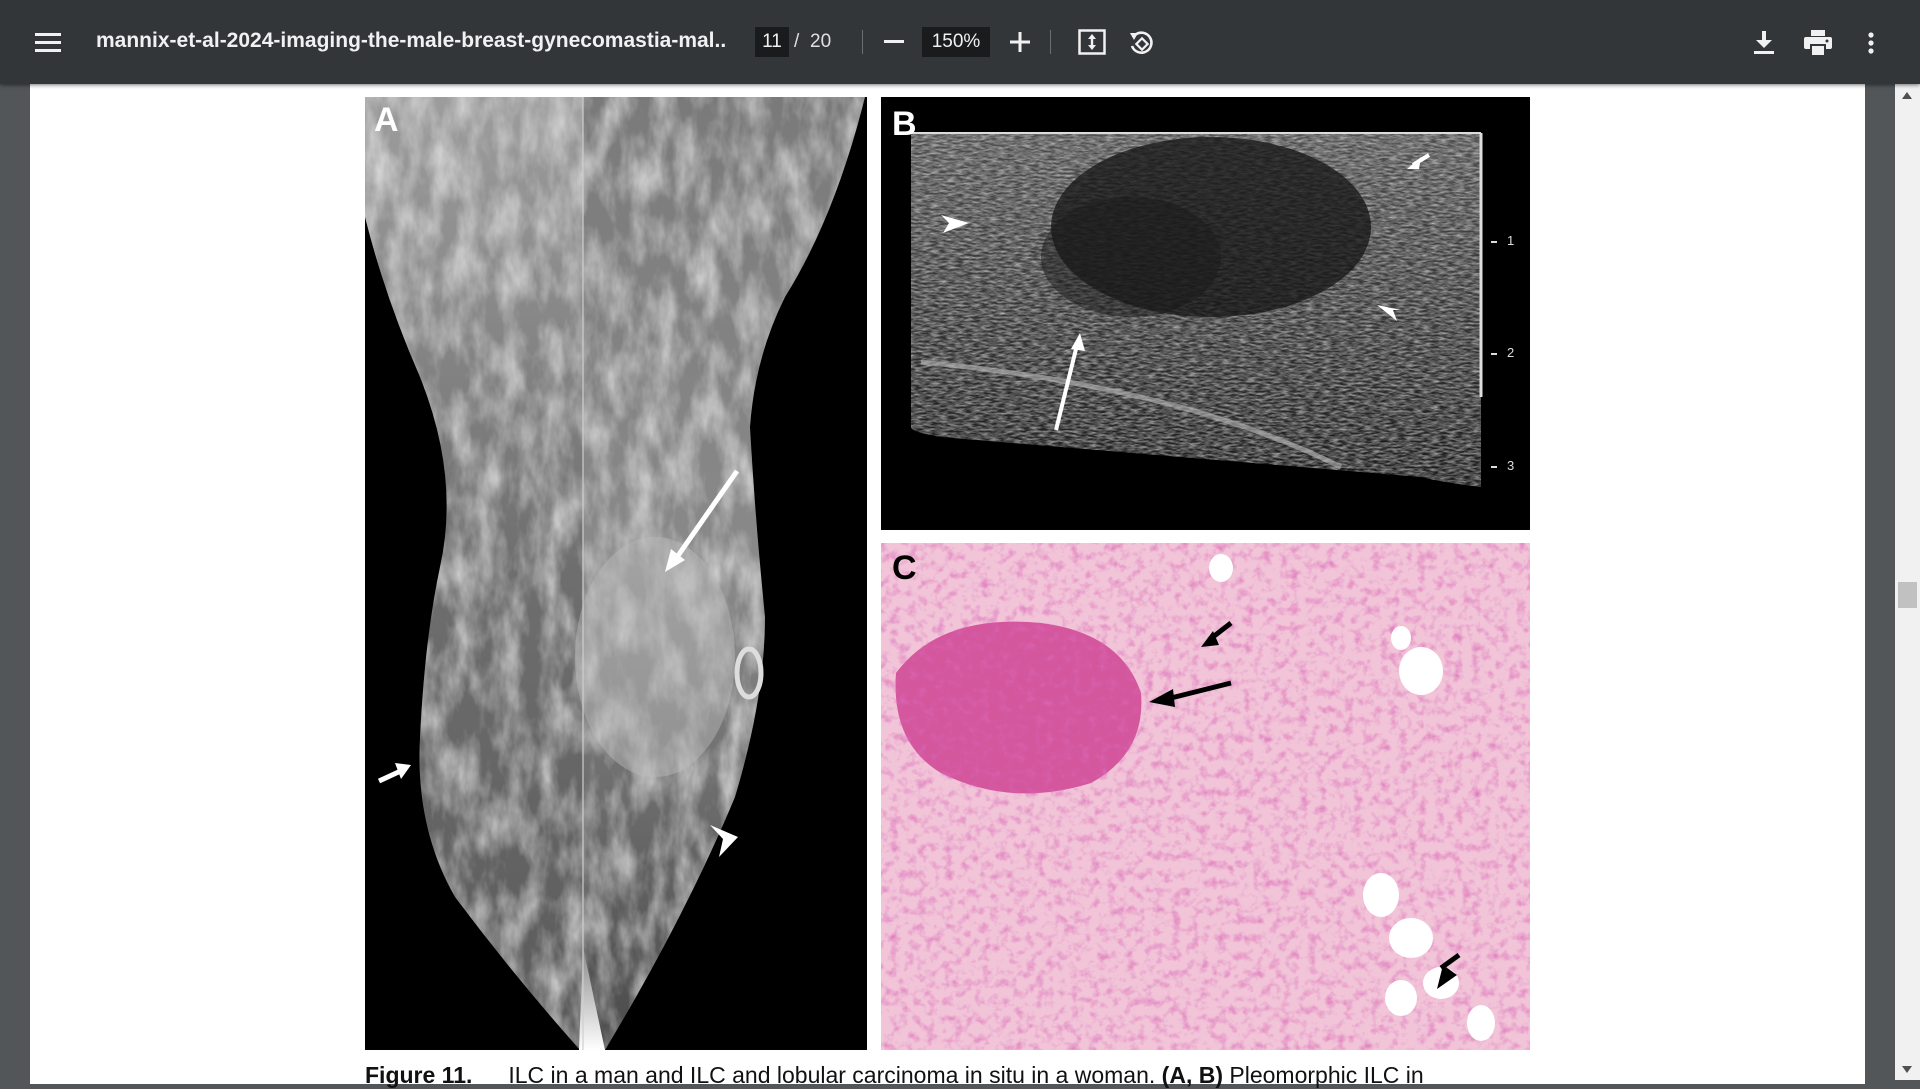  Describe the element at coordinates (904, 124) in the screenshot. I see `panel-letter-b: B` at that location.